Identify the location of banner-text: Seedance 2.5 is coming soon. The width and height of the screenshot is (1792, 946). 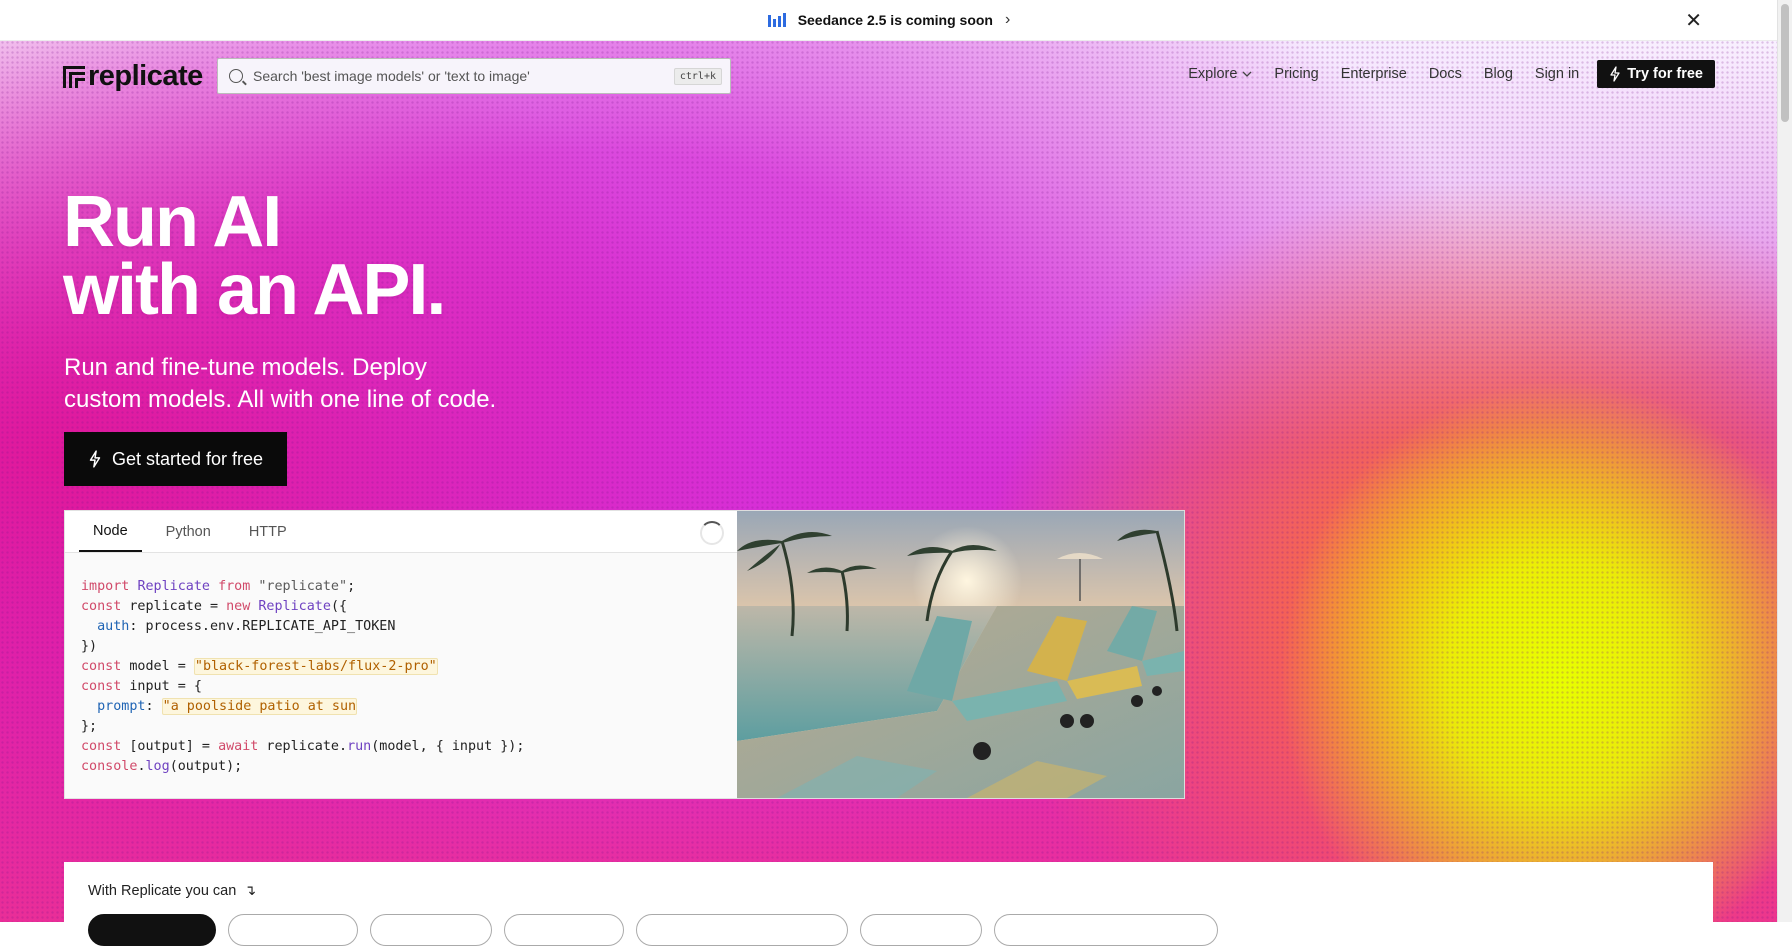
(895, 20).